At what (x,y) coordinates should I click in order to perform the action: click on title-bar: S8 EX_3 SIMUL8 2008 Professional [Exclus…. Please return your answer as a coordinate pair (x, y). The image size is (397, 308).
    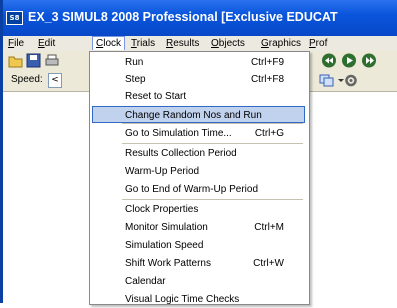
    Looking at the image, I should click on (200, 18).